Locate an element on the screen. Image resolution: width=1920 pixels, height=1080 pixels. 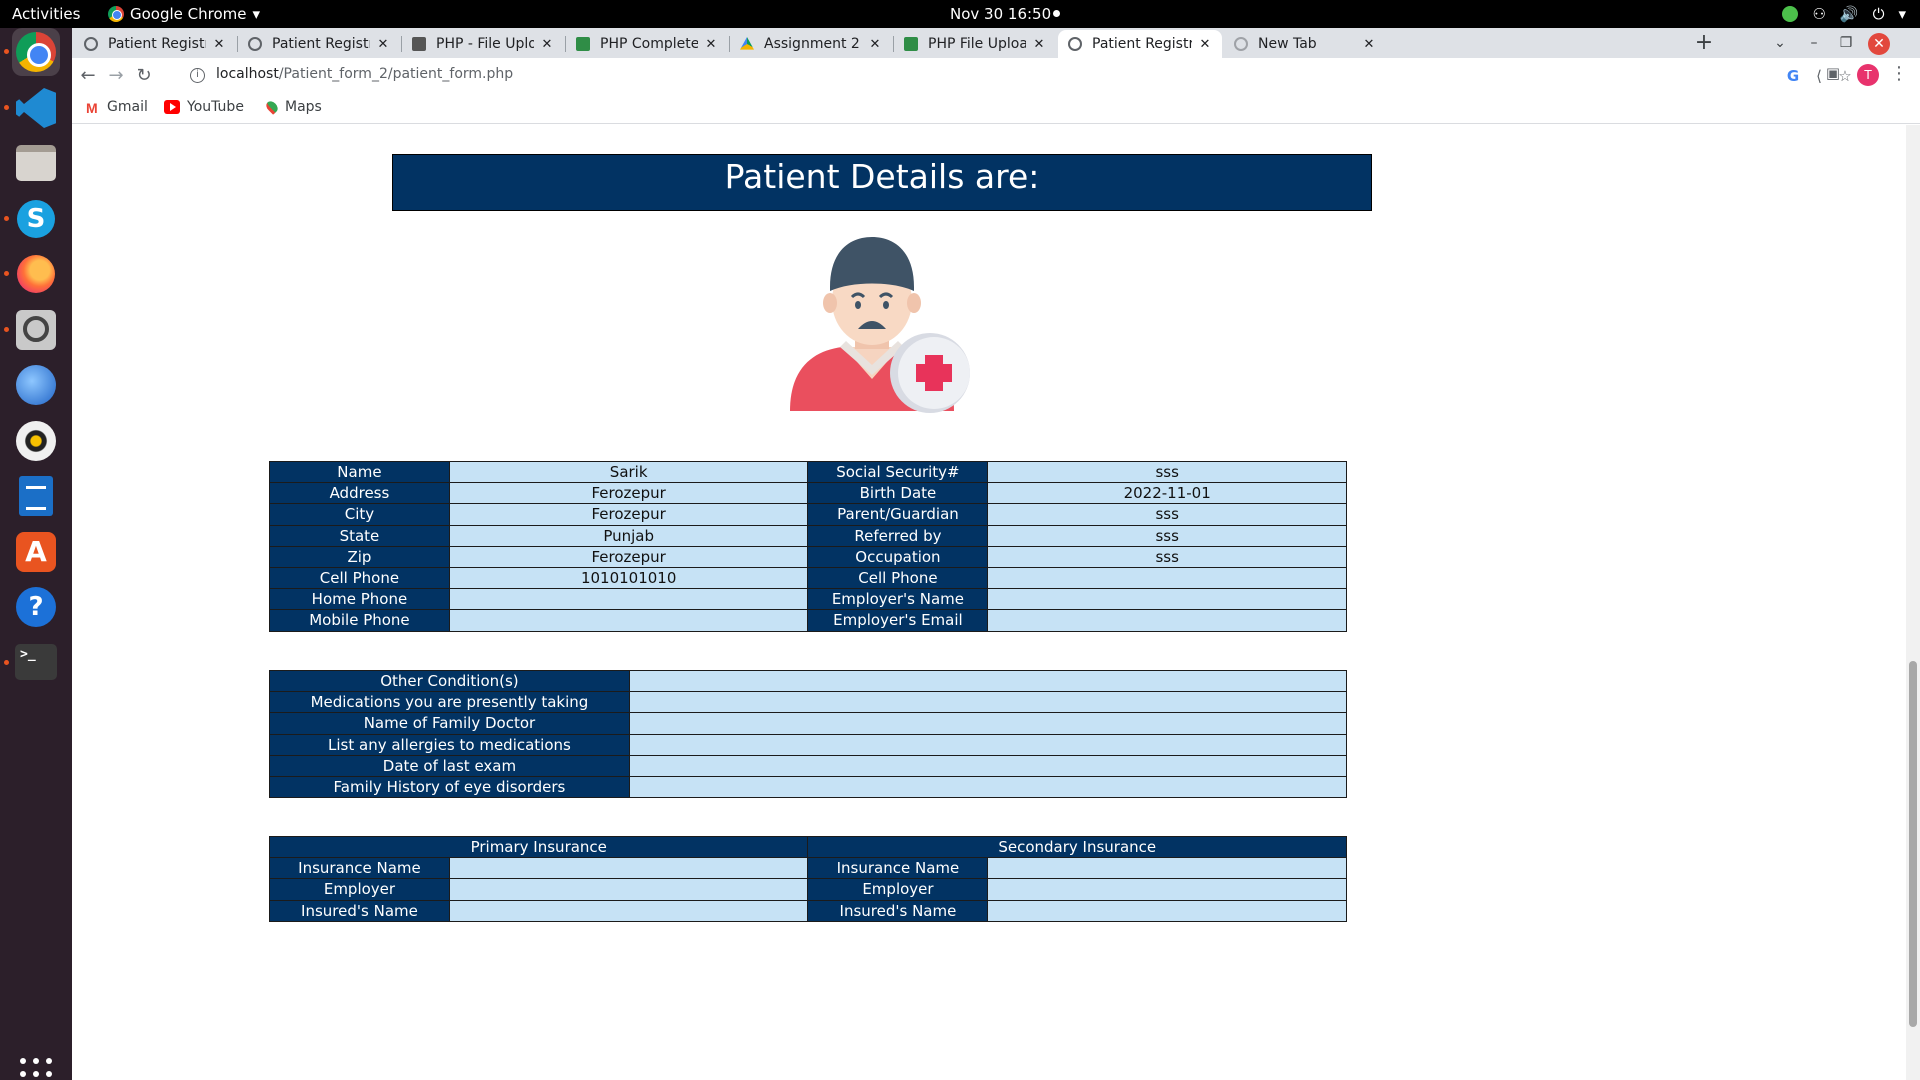
dock-skype: S is located at coordinates (36, 219).